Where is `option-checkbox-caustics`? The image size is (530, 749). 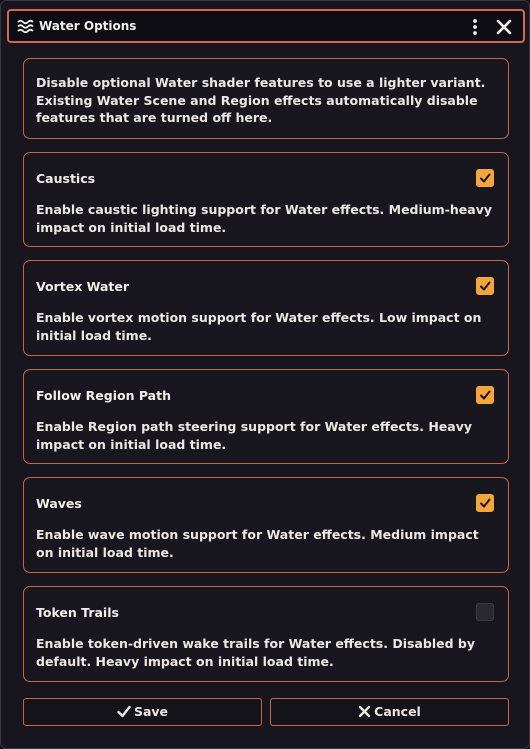
option-checkbox-caustics is located at coordinates (485, 178).